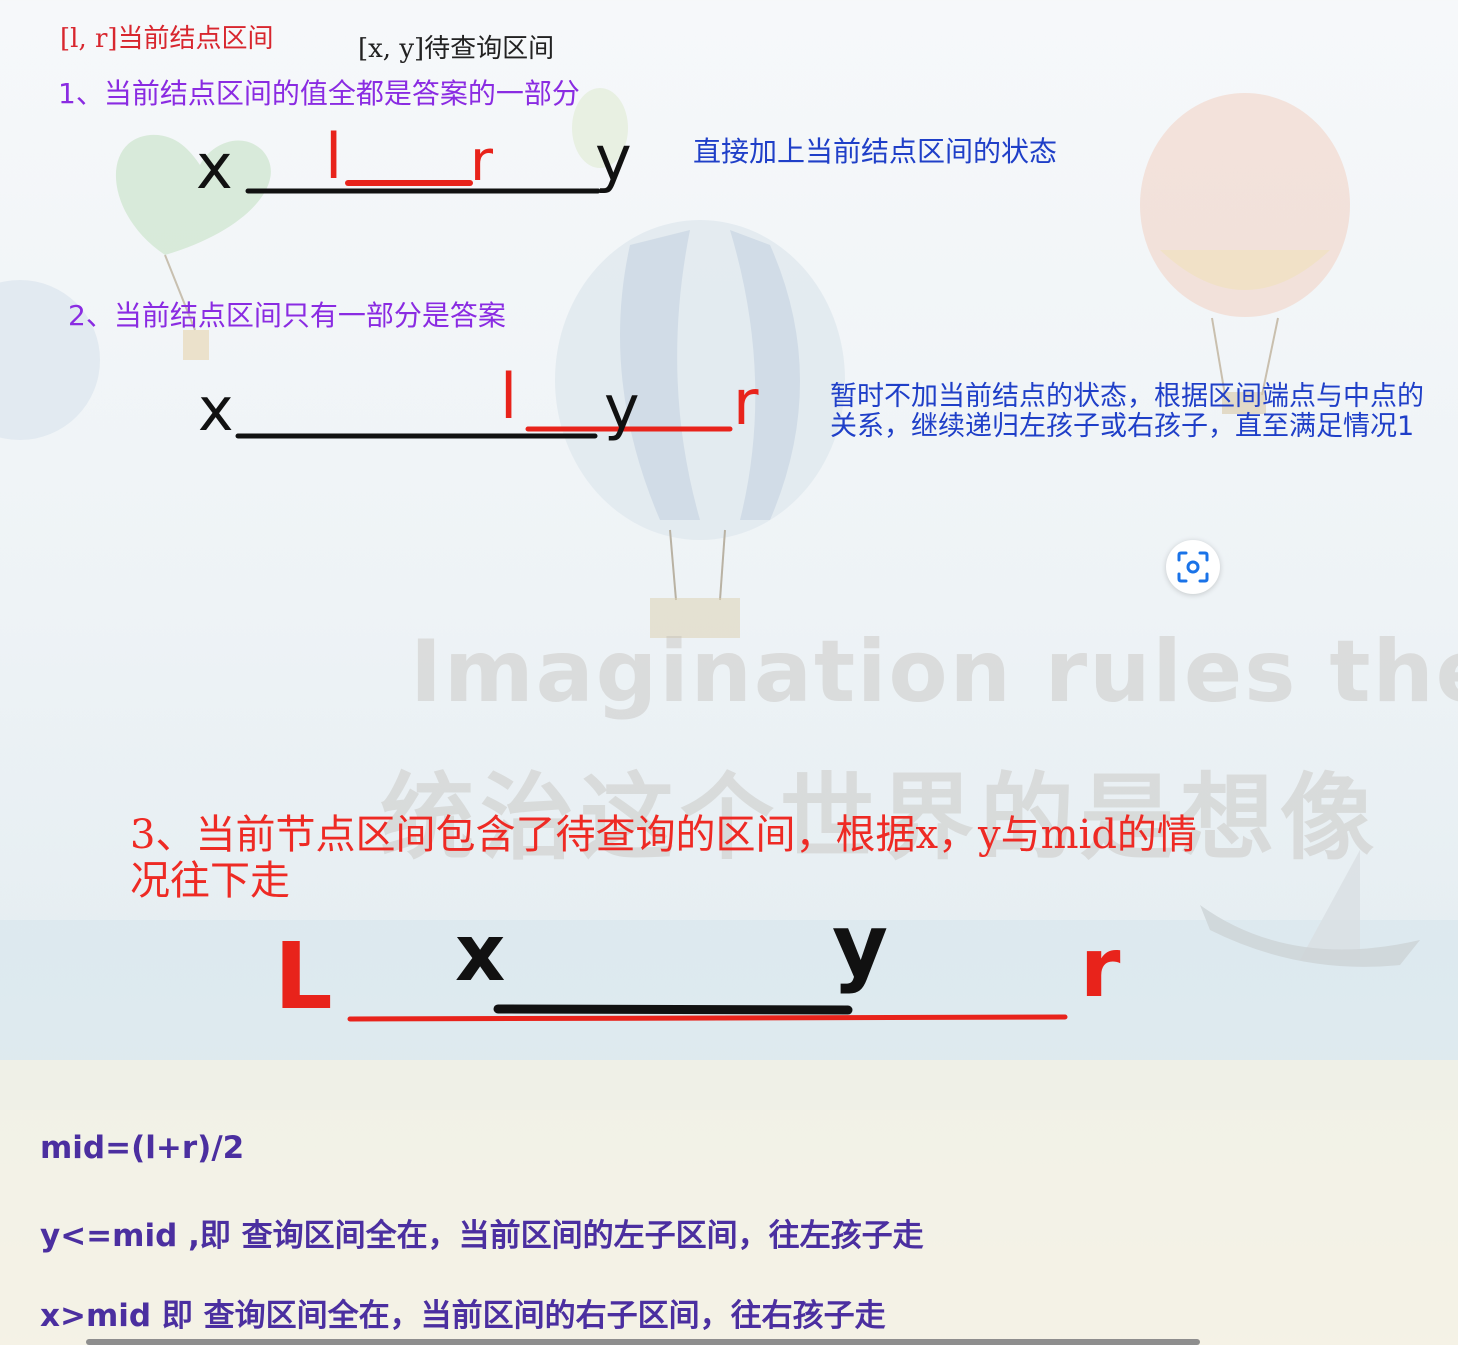 The image size is (1458, 1345). Describe the element at coordinates (697, 963) in the screenshot. I see `case3-diagram: L x y r` at that location.